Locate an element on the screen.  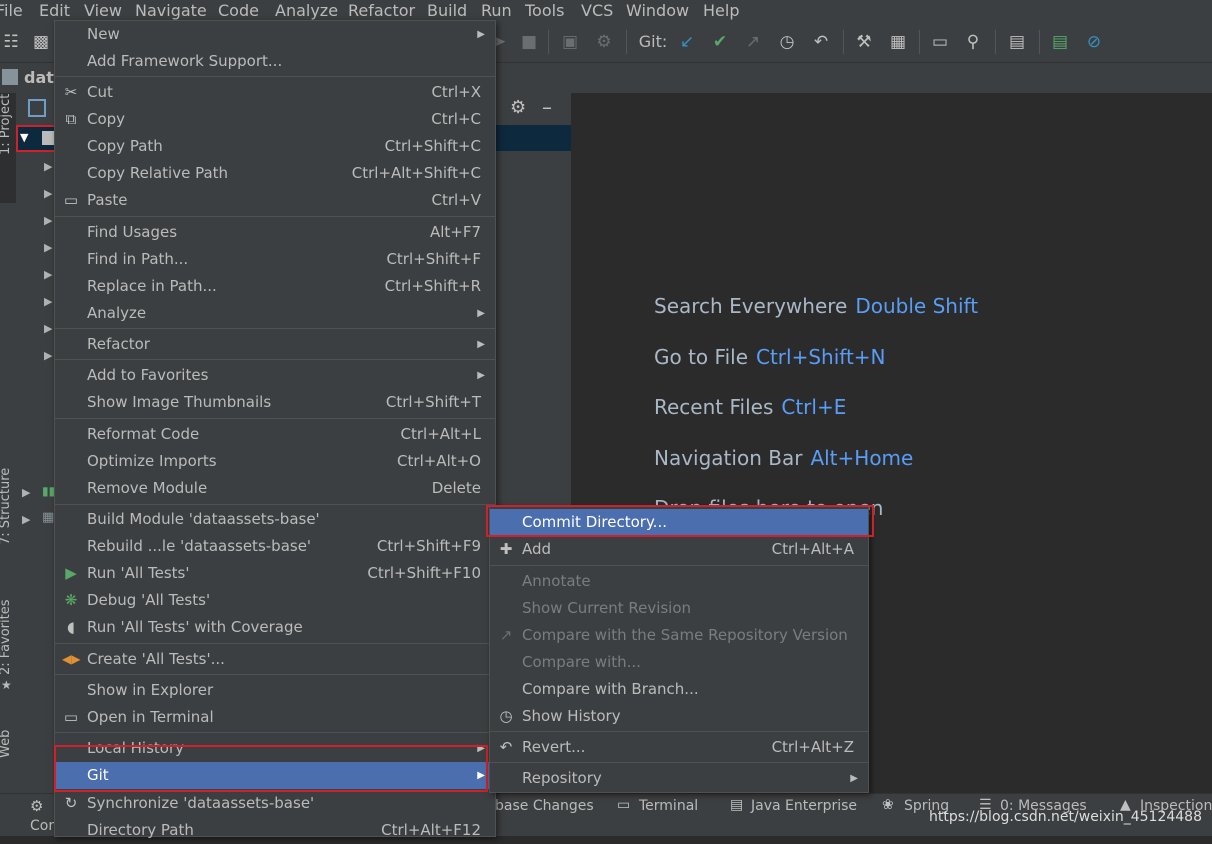
project-structure-icon: ▦ is located at coordinates (898, 42).